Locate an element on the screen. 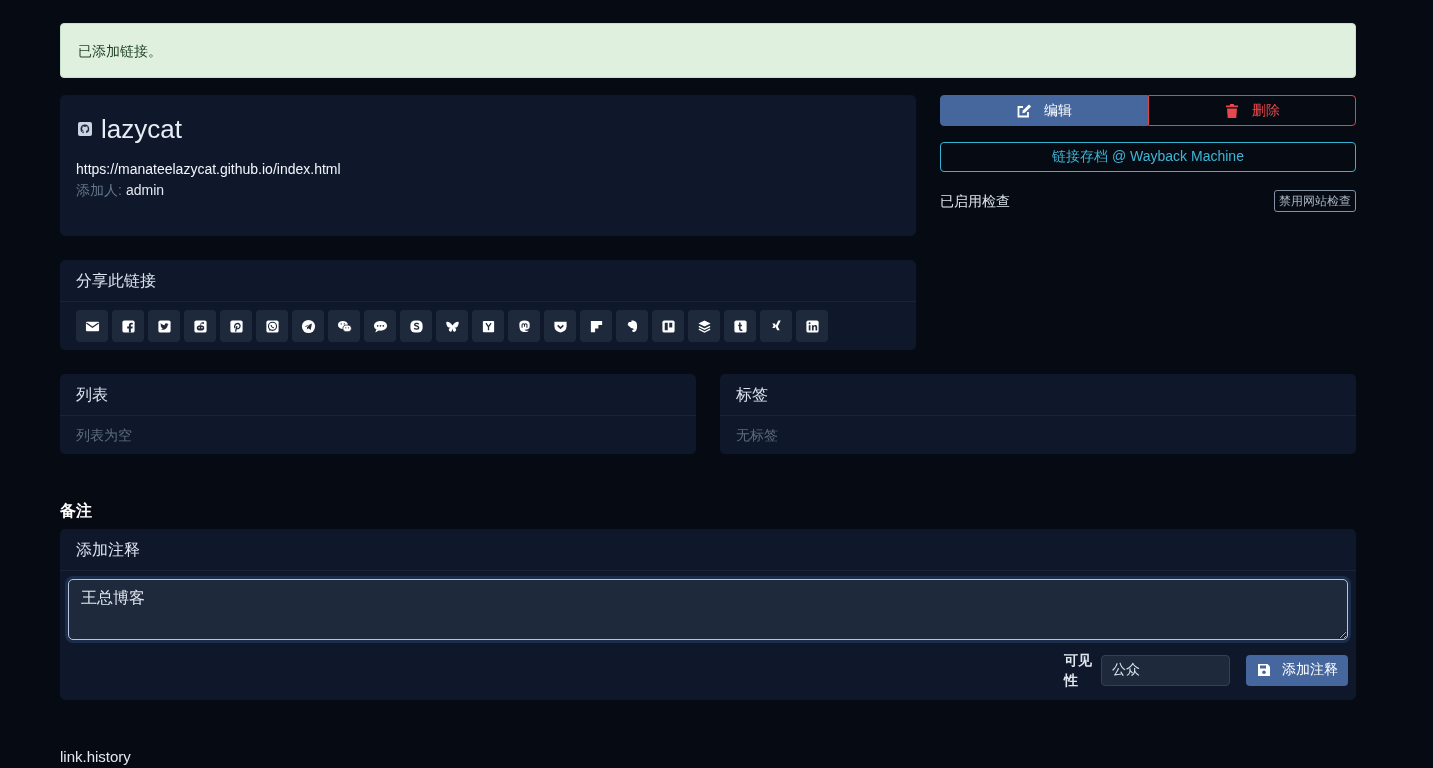 Image resolution: width=1433 pixels, height=768 pixels. link-title: lazycat is located at coordinates (141, 129).